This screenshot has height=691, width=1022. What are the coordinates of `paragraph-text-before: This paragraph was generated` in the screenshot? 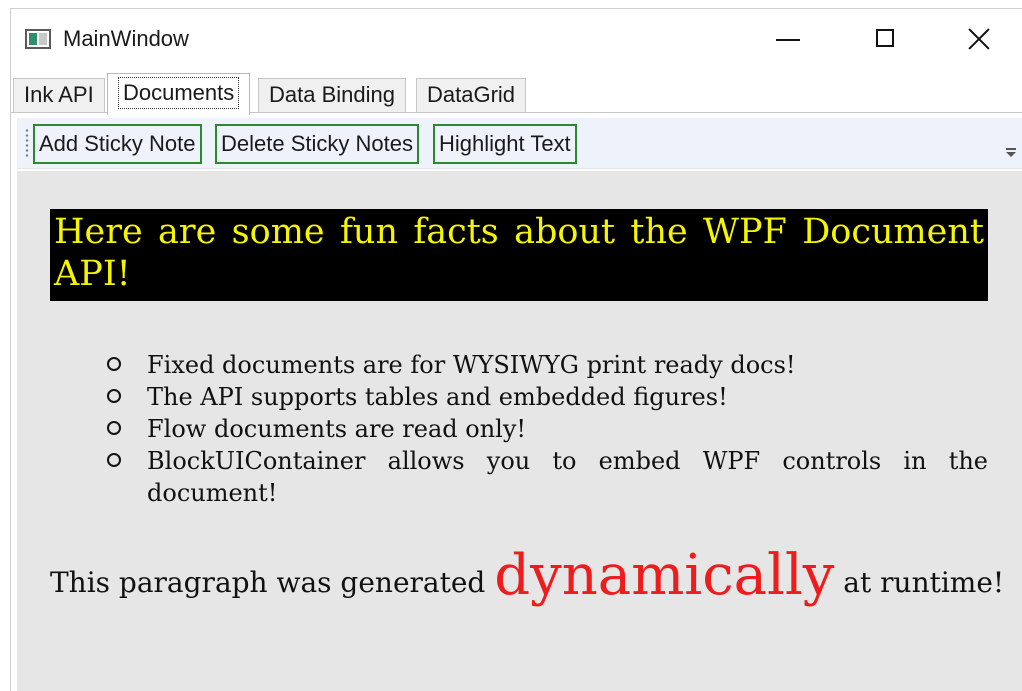 It's located at (272, 582).